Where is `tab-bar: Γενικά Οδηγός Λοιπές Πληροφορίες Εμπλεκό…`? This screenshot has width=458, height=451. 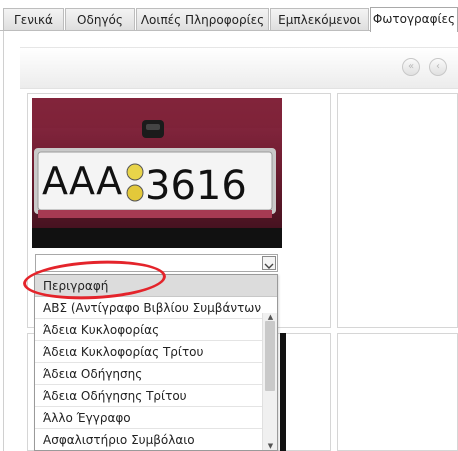
tab-bar: Γενικά Οδηγός Λοιπές Πληροφορίες Εμπλεκό… is located at coordinates (229, 16).